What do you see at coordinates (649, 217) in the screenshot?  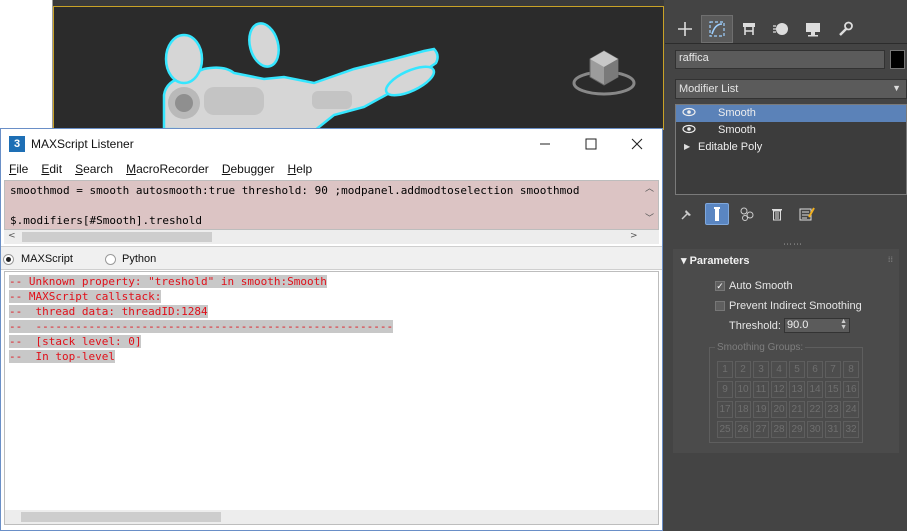 I see `scroll-down-icon: ﹀` at bounding box center [649, 217].